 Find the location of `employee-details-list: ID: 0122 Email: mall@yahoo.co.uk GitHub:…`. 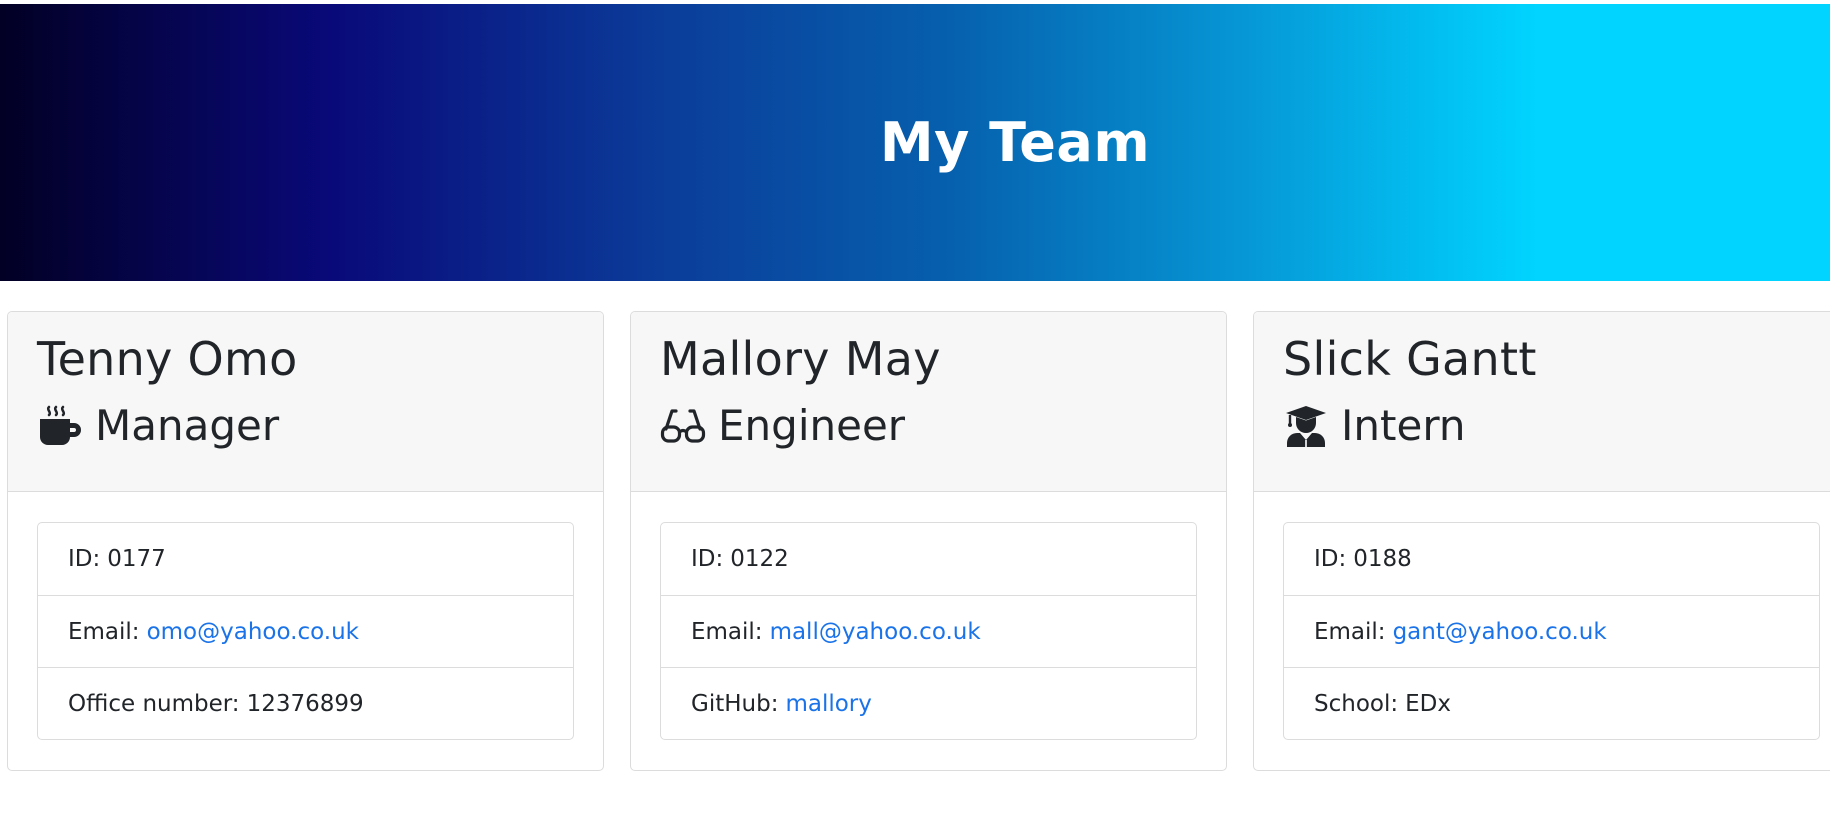

employee-details-list: ID: 0122 Email: mall@yahoo.co.uk GitHub:… is located at coordinates (928, 631).